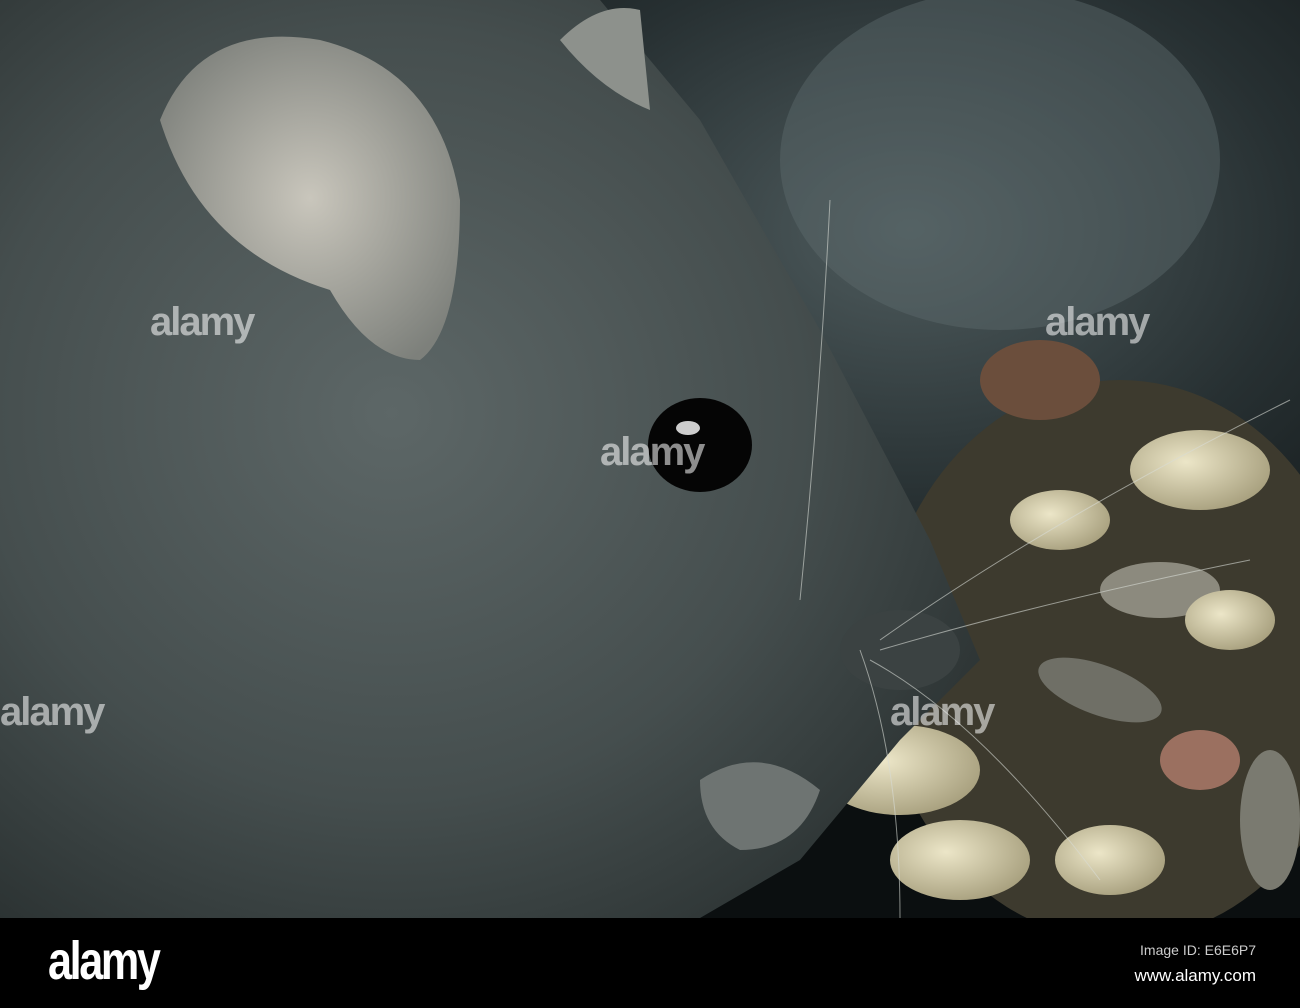 The image size is (1300, 1008). What do you see at coordinates (700, 445) in the screenshot?
I see `rat-eye` at bounding box center [700, 445].